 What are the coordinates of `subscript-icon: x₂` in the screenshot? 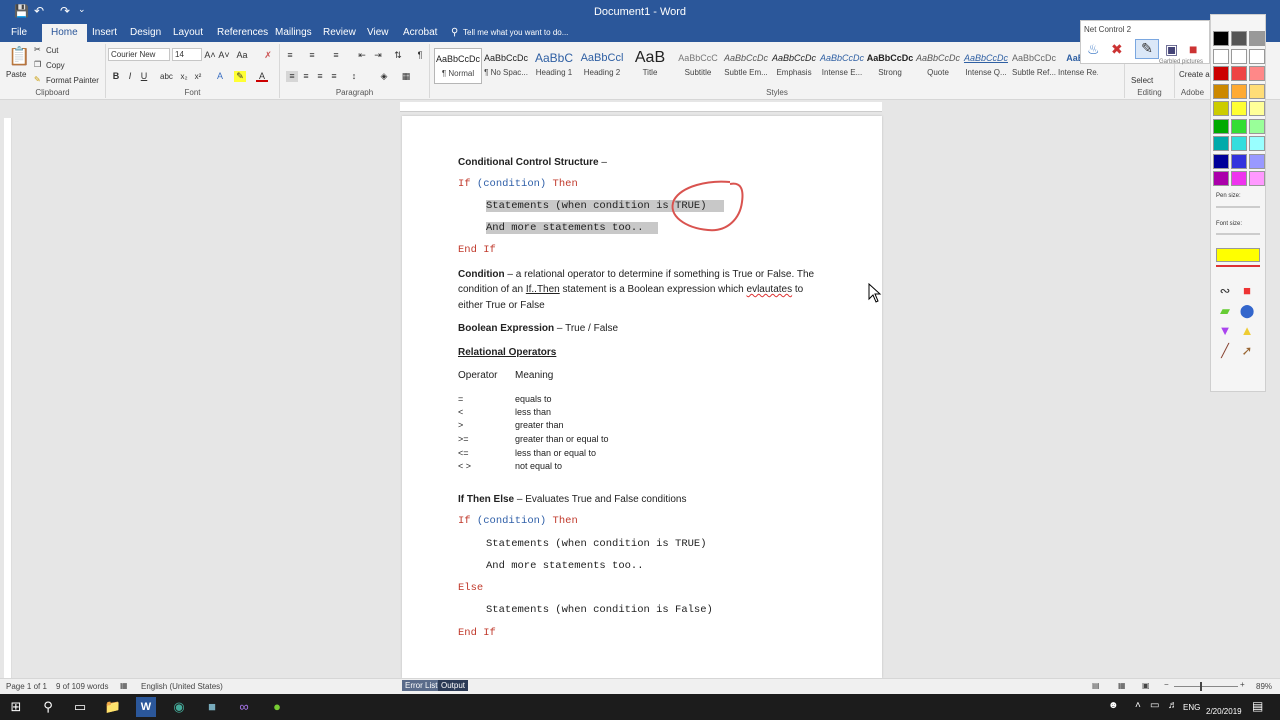 It's located at (184, 76).